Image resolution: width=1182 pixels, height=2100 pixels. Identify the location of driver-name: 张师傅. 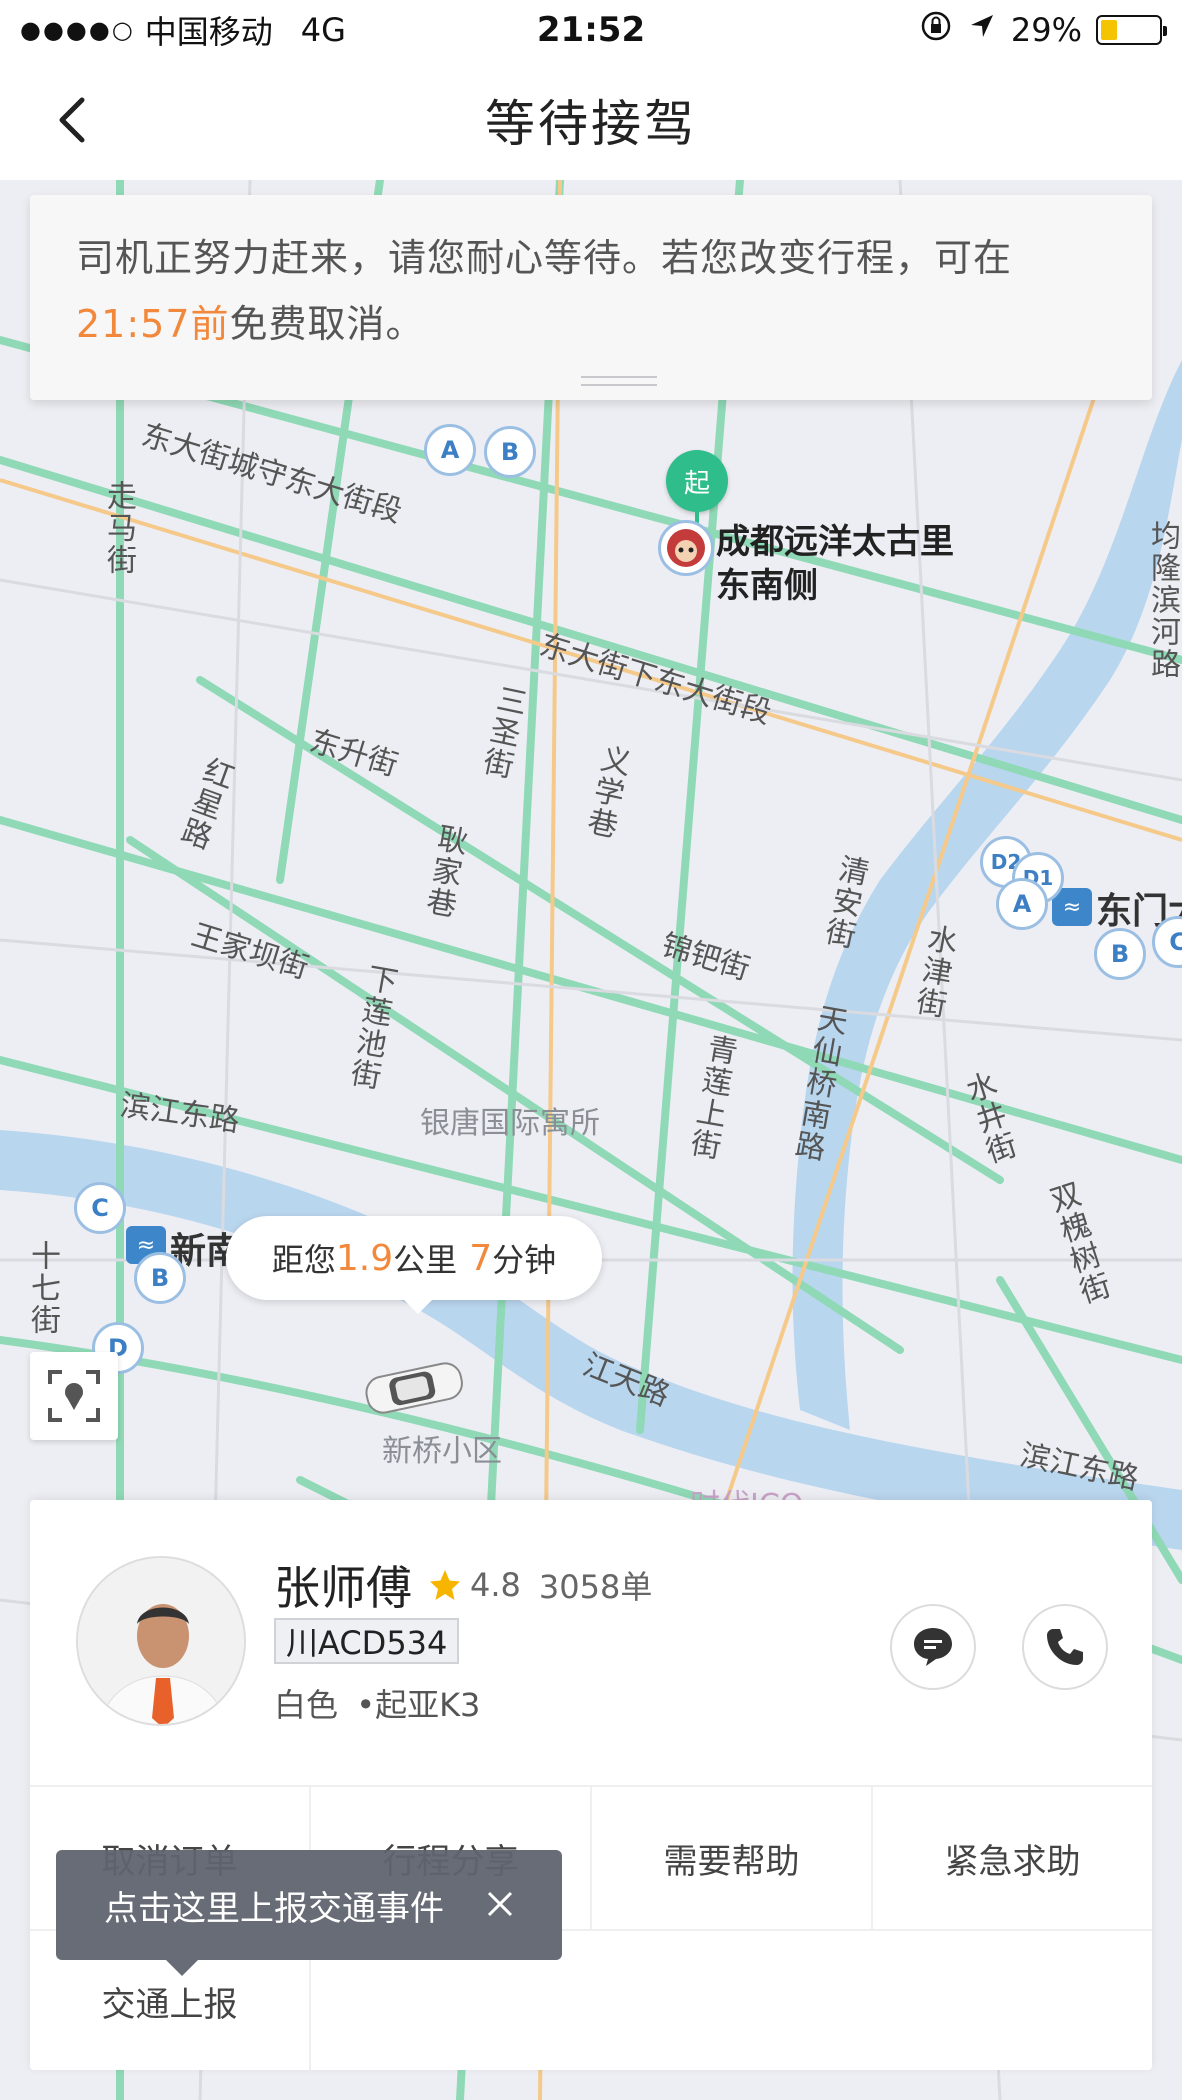
(343, 1588).